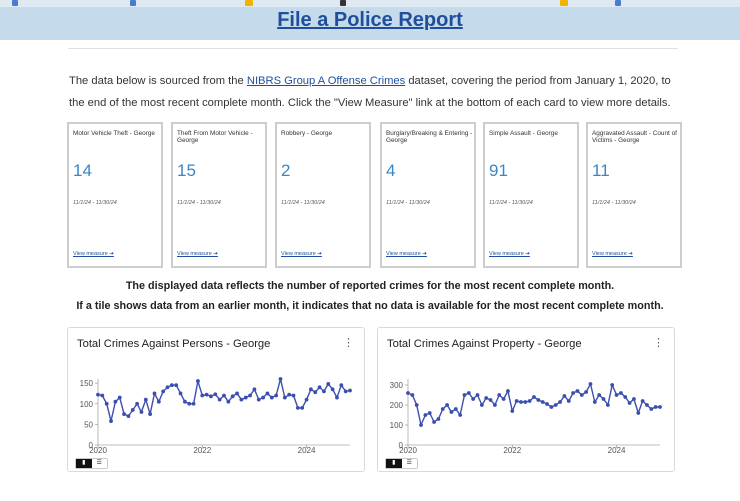  I want to click on view-toggle: ▮ ☰, so click(401, 463).